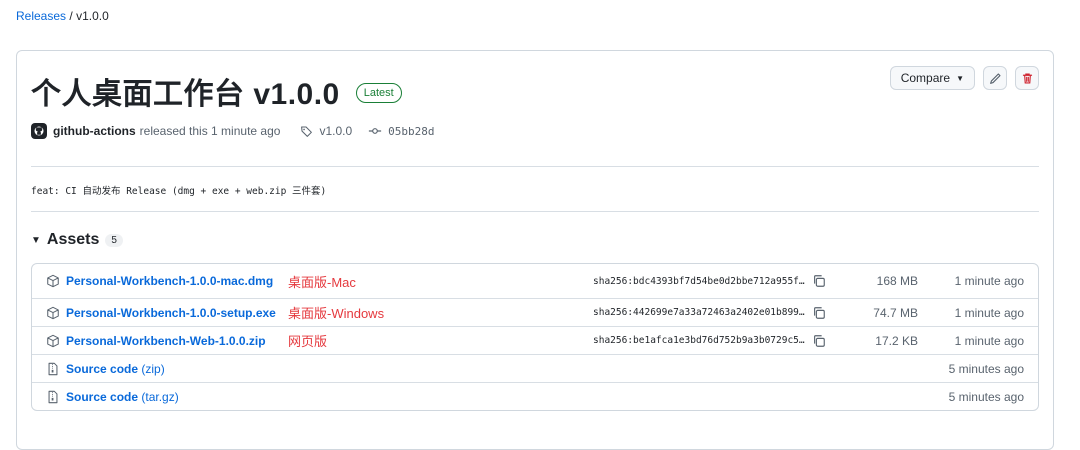 The image size is (1080, 450). I want to click on latest-badge: Latest, so click(378, 93).